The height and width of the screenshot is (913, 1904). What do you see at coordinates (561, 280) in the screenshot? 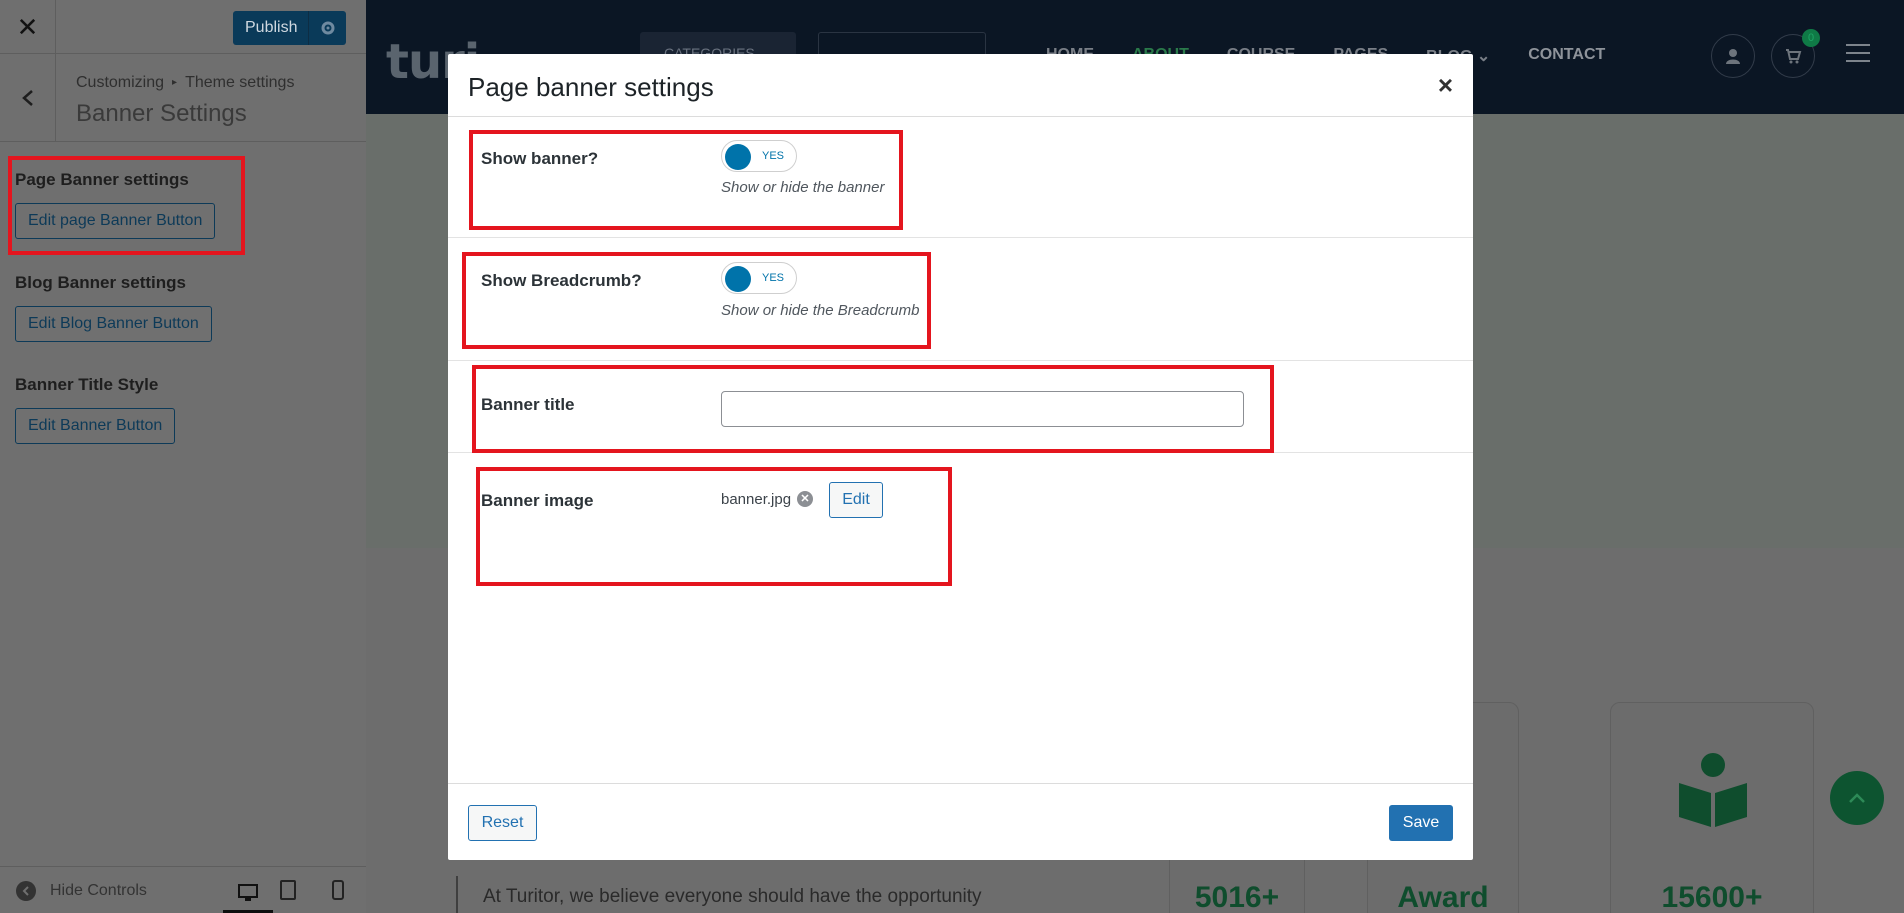
I see `show-breadcrumb-label: Show Breadcrumb?` at bounding box center [561, 280].